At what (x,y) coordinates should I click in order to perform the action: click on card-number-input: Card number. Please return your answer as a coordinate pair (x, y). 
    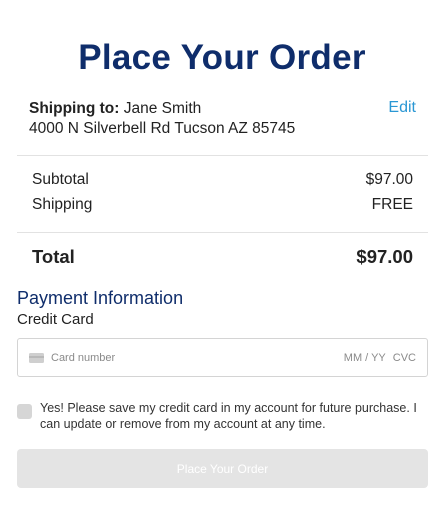
    Looking at the image, I should click on (197, 358).